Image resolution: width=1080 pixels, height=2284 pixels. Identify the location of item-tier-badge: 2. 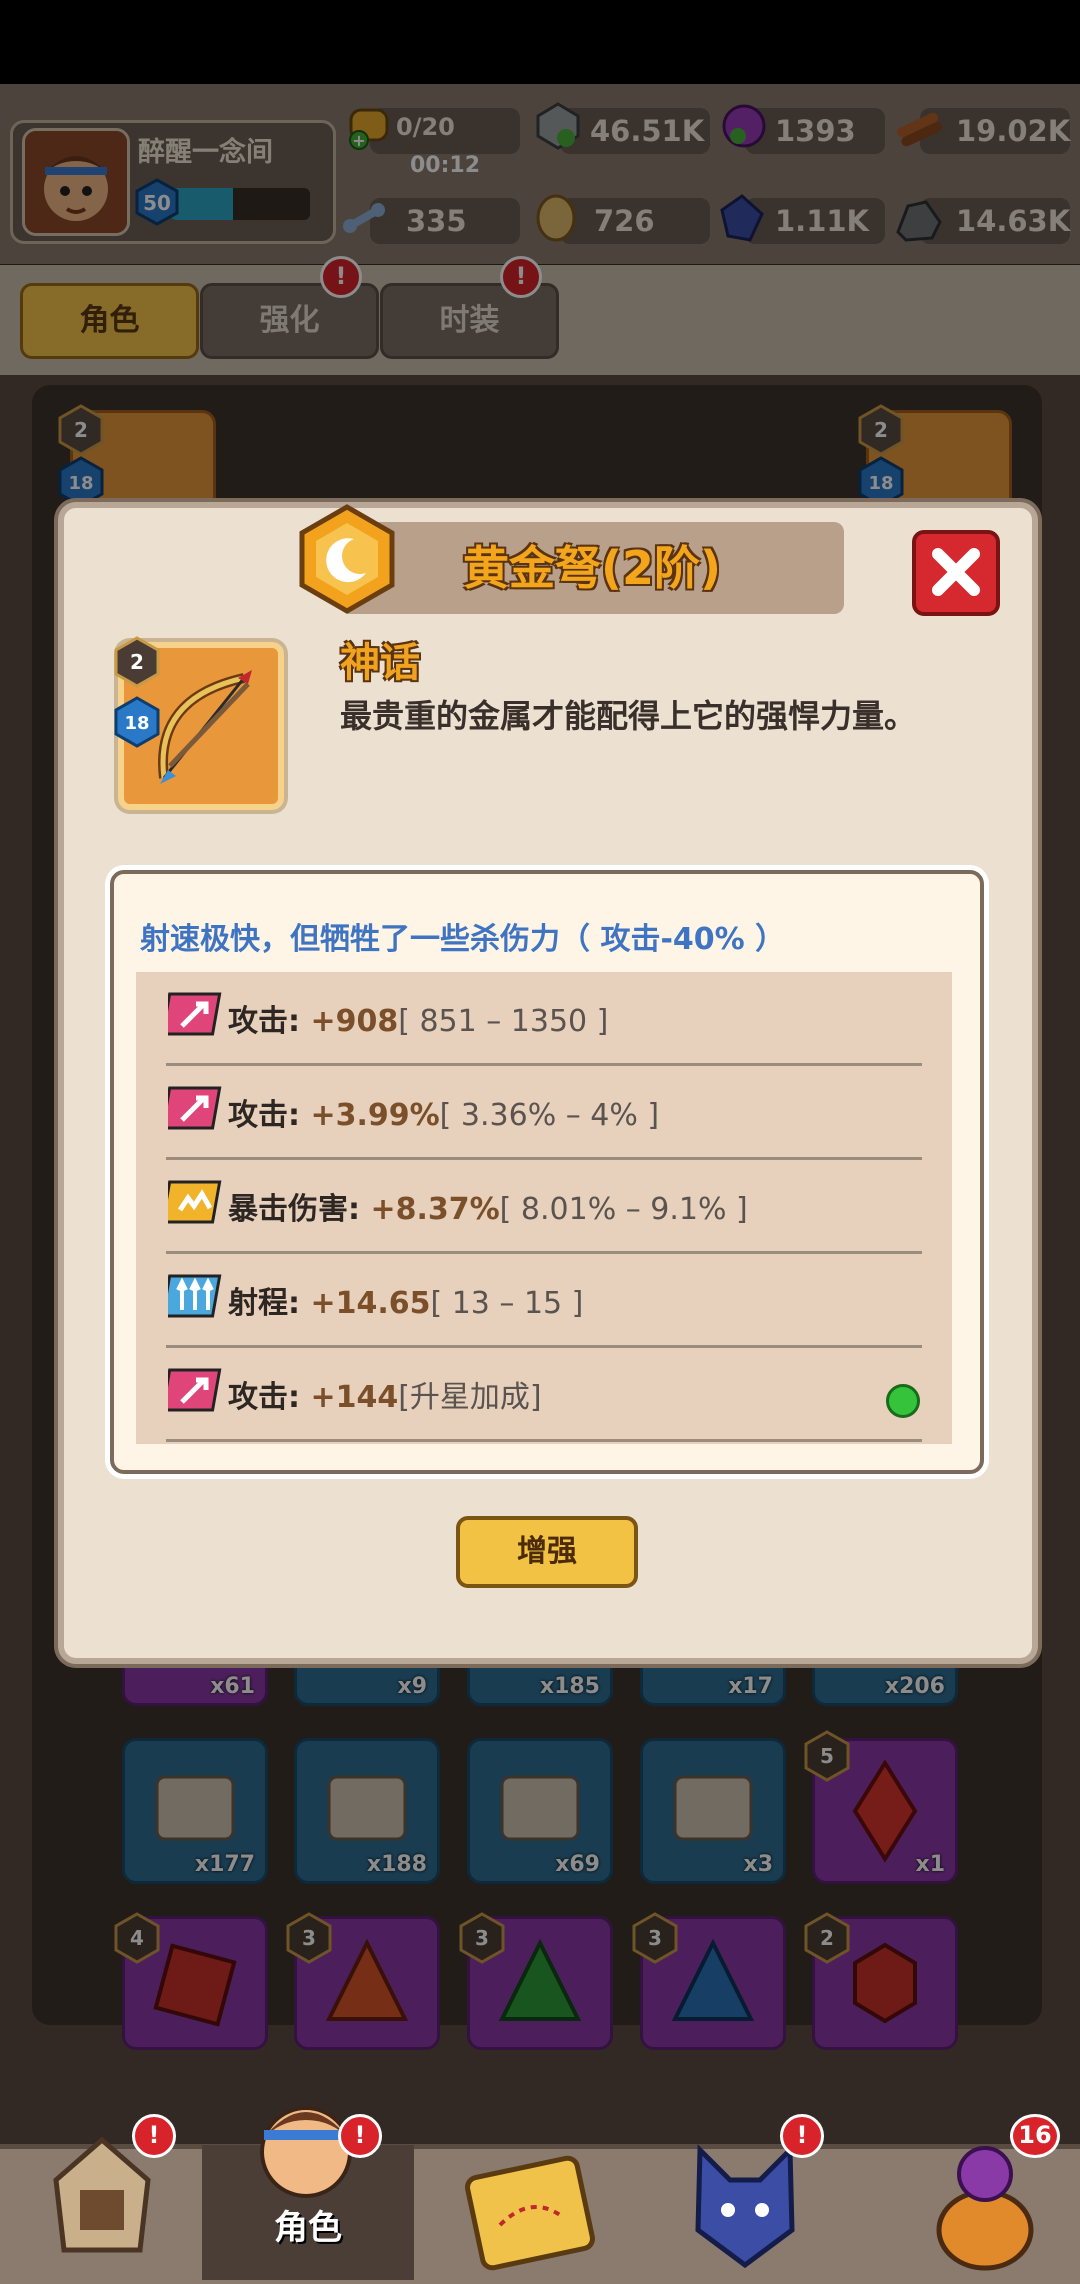
(137, 662).